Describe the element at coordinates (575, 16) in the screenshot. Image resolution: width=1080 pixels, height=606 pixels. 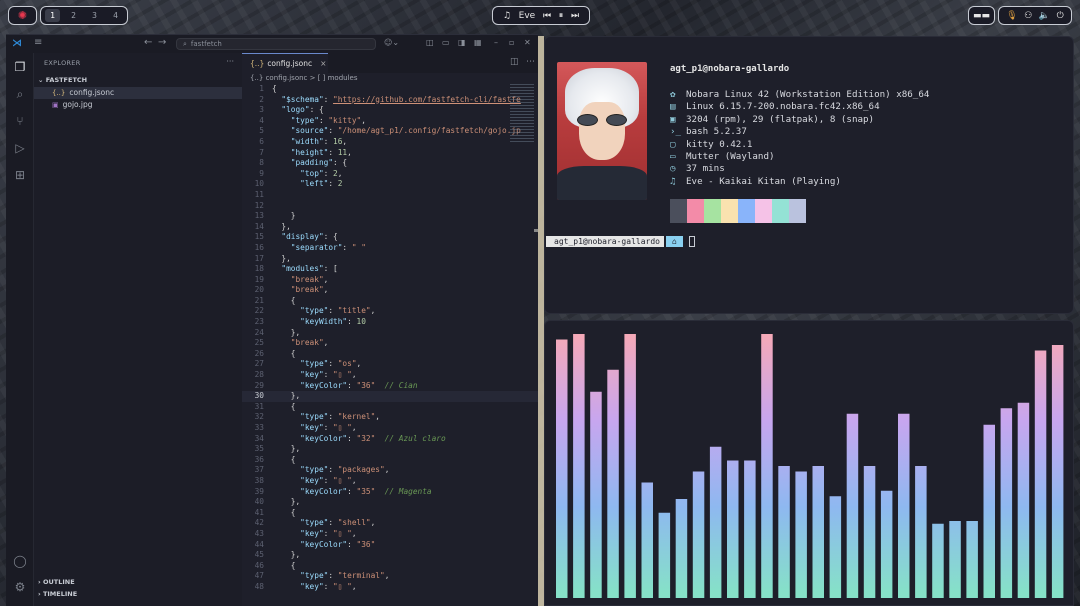
I see `next-track-button: ⏭` at that location.